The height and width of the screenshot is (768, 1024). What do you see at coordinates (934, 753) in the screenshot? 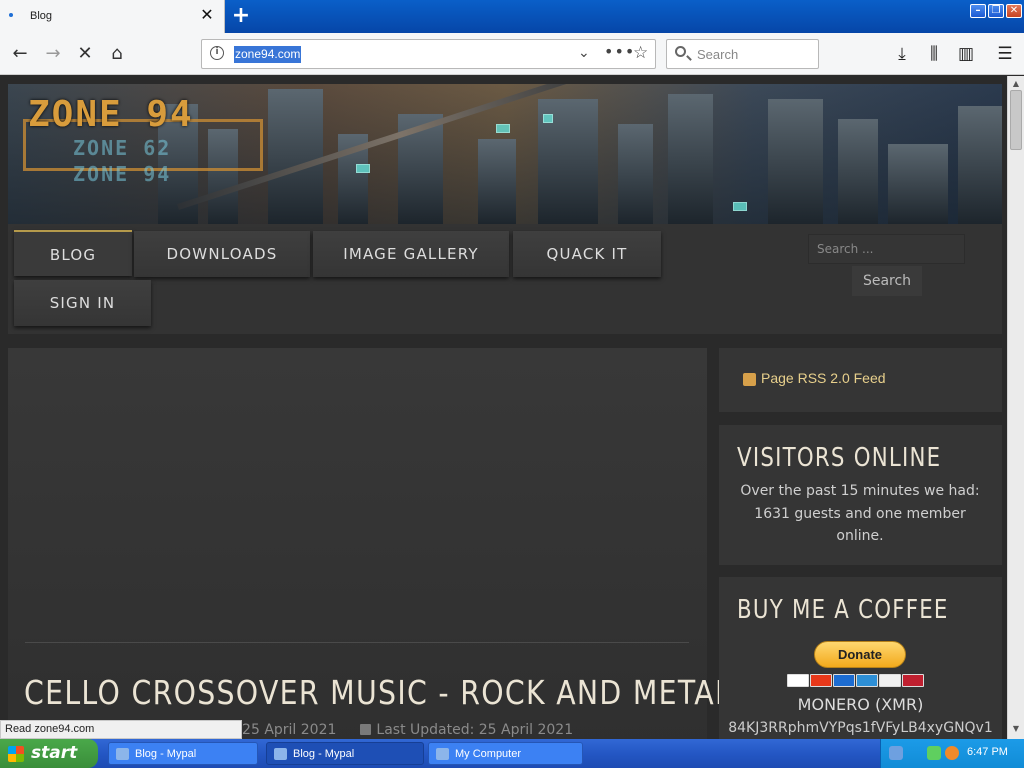
I see `network-icon` at bounding box center [934, 753].